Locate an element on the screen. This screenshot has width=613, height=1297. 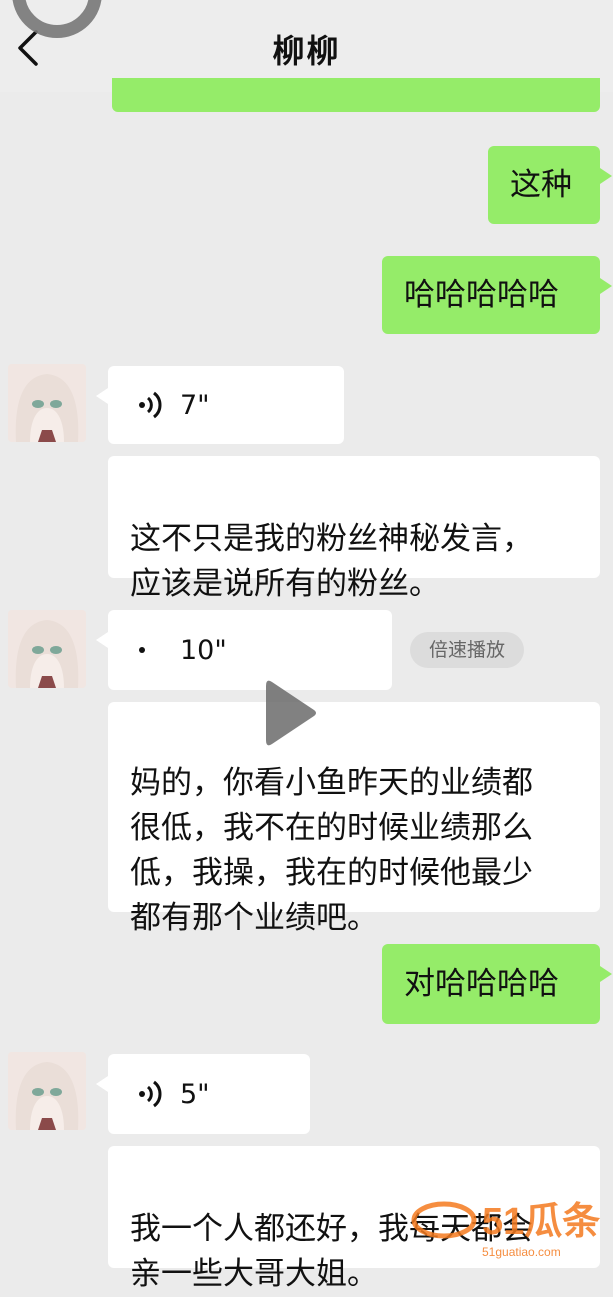
voice-duration: 5" is located at coordinates (195, 1094).